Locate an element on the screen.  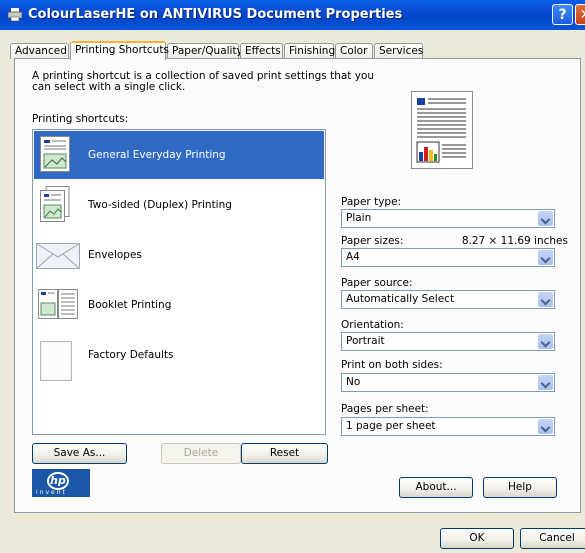
tab-advanced: Advanced is located at coordinates (39, 51).